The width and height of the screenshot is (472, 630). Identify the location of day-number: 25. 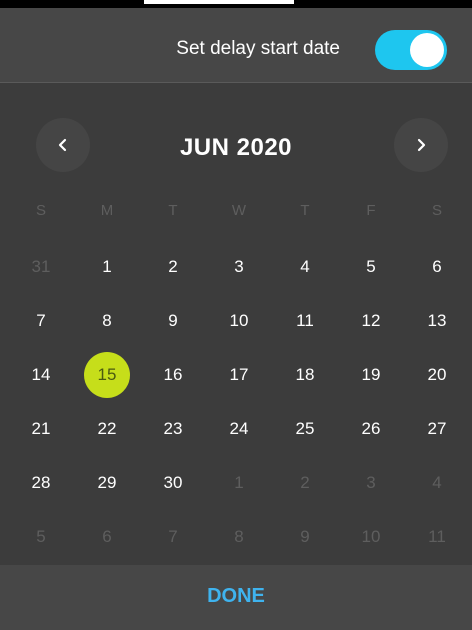
(305, 428).